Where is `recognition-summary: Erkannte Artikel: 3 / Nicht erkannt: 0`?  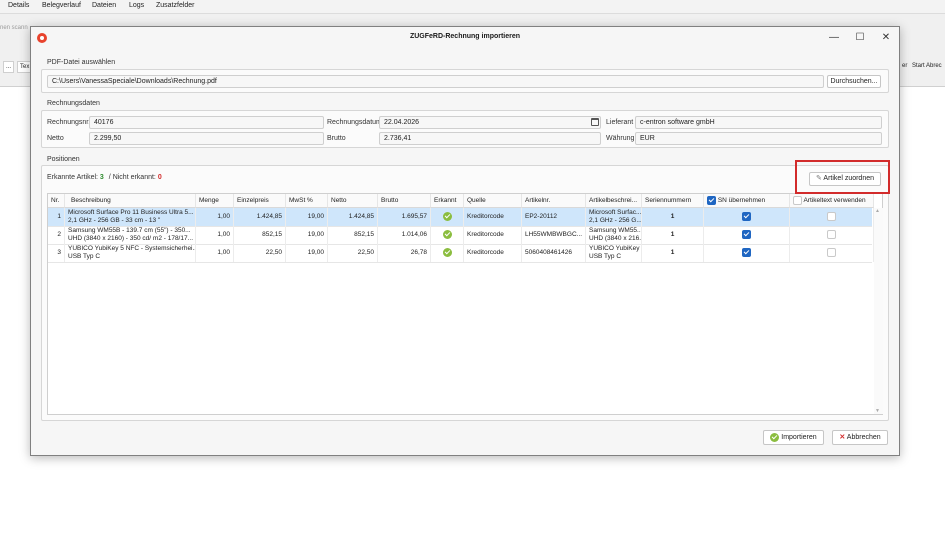
recognition-summary: Erkannte Artikel: 3 / Nicht erkannt: 0 is located at coordinates (104, 177).